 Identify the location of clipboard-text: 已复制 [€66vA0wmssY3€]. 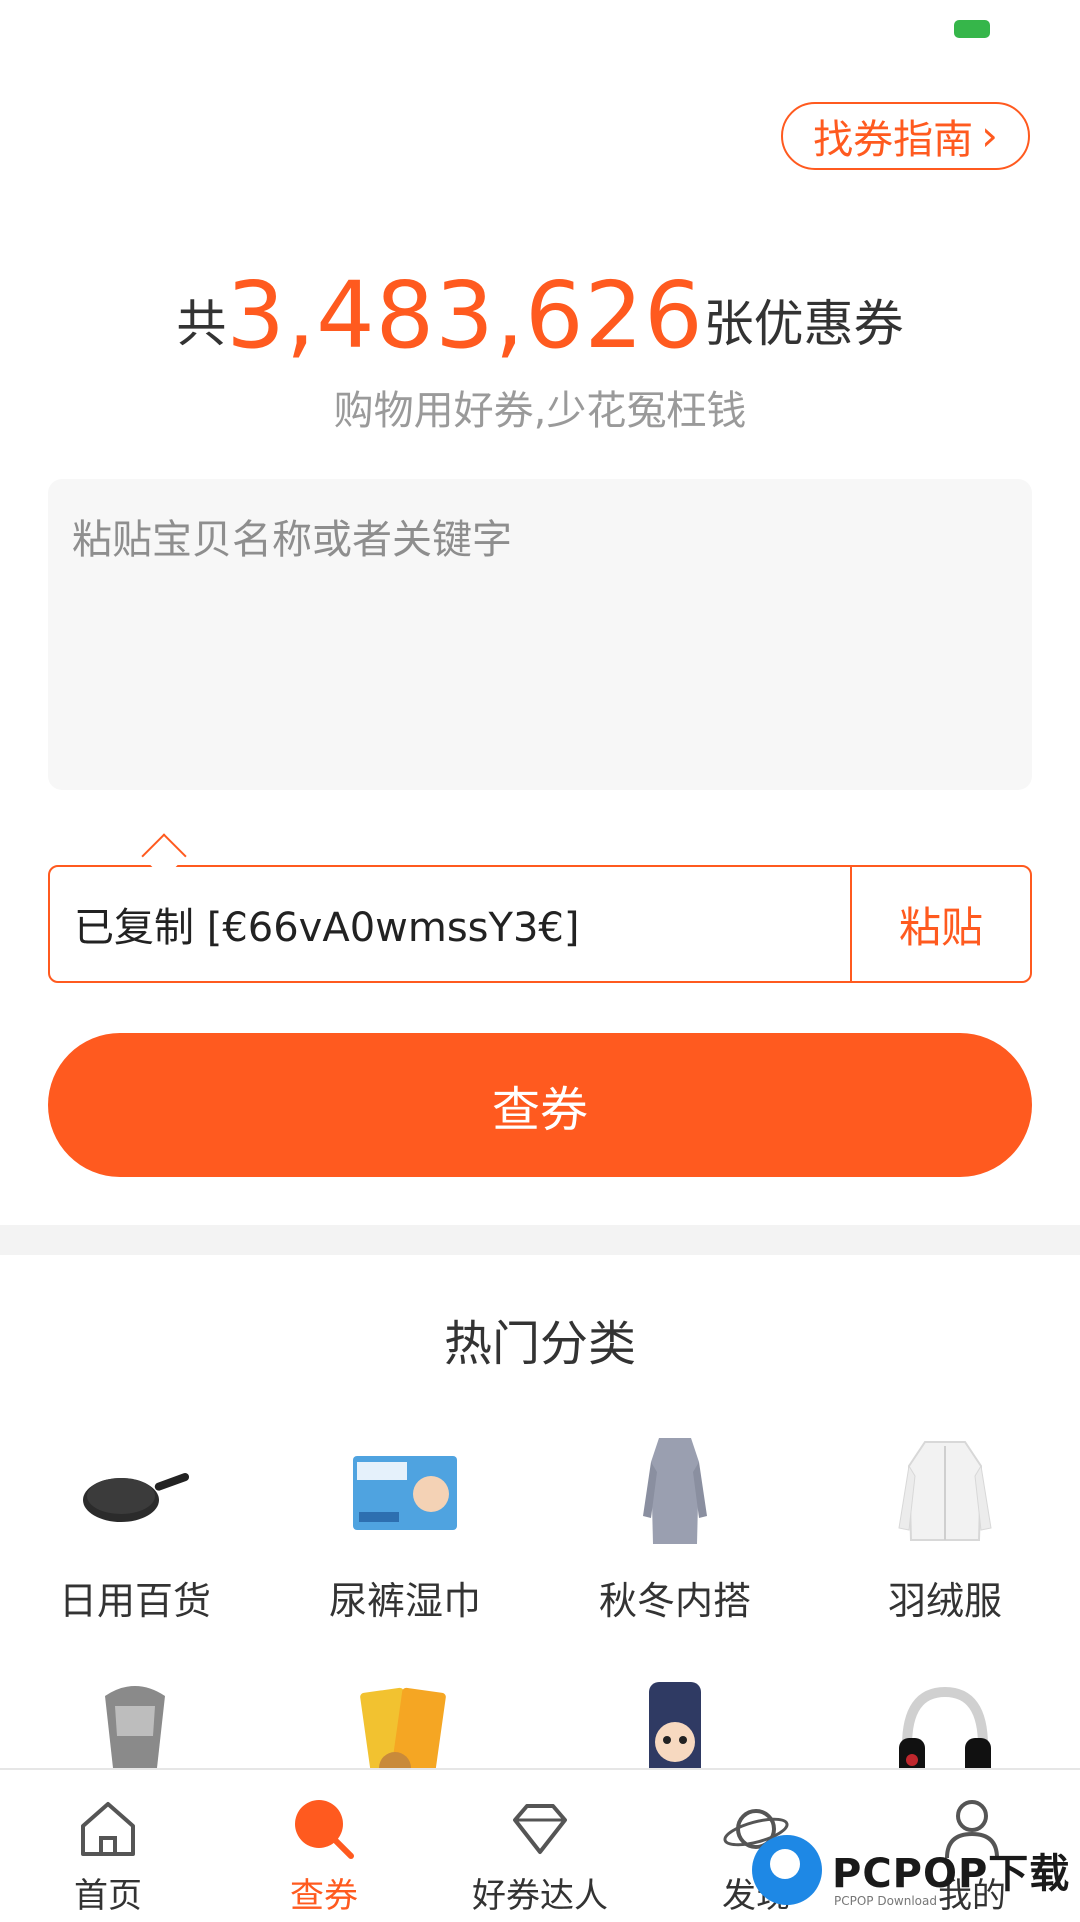
(327, 928).